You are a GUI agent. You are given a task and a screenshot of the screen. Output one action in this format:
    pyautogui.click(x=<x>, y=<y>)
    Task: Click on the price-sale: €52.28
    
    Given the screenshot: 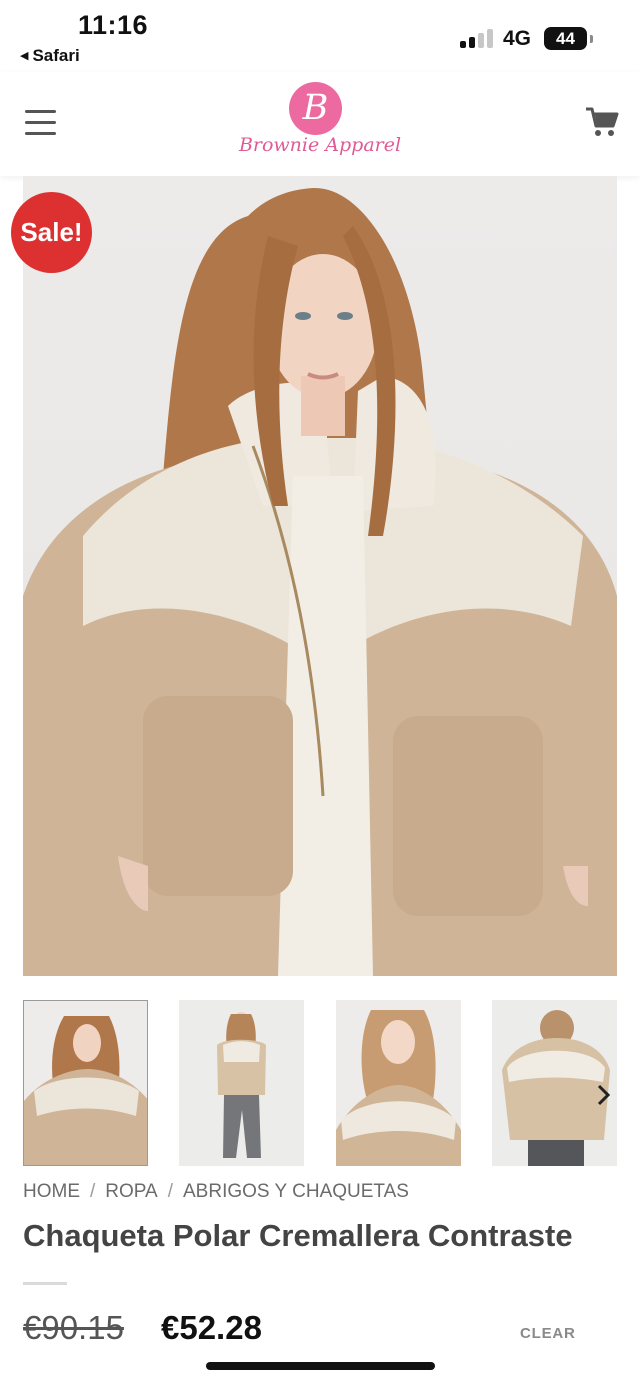 What is the action you would take?
    pyautogui.click(x=211, y=1327)
    